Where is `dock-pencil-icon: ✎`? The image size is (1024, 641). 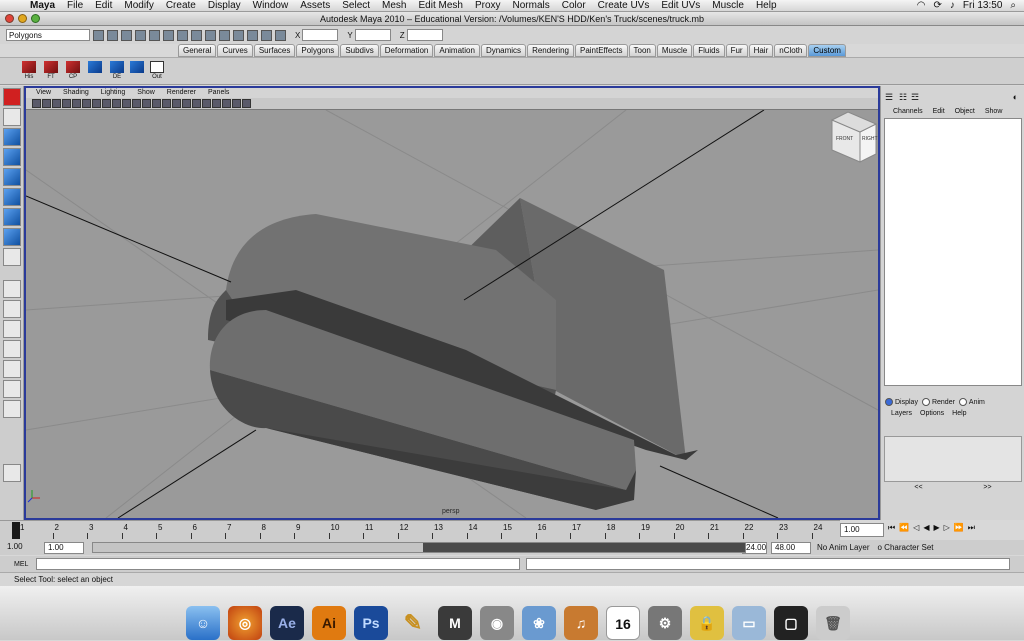 dock-pencil-icon: ✎ is located at coordinates (413, 623).